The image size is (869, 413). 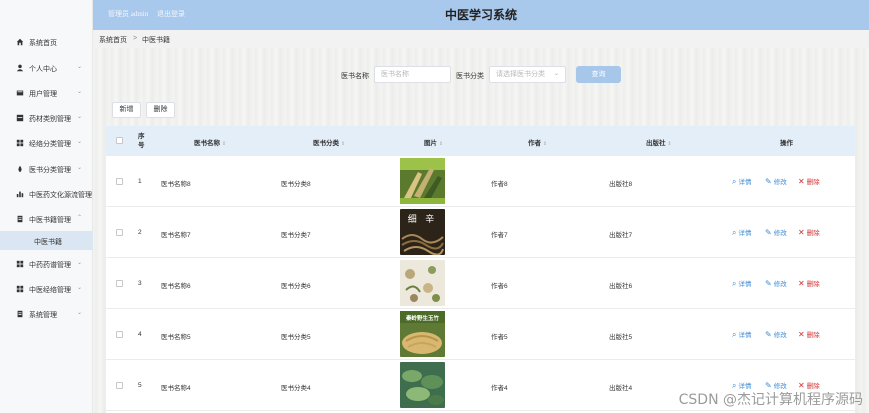 I want to click on sidebar-item-label: 用户管理, so click(x=43, y=94).